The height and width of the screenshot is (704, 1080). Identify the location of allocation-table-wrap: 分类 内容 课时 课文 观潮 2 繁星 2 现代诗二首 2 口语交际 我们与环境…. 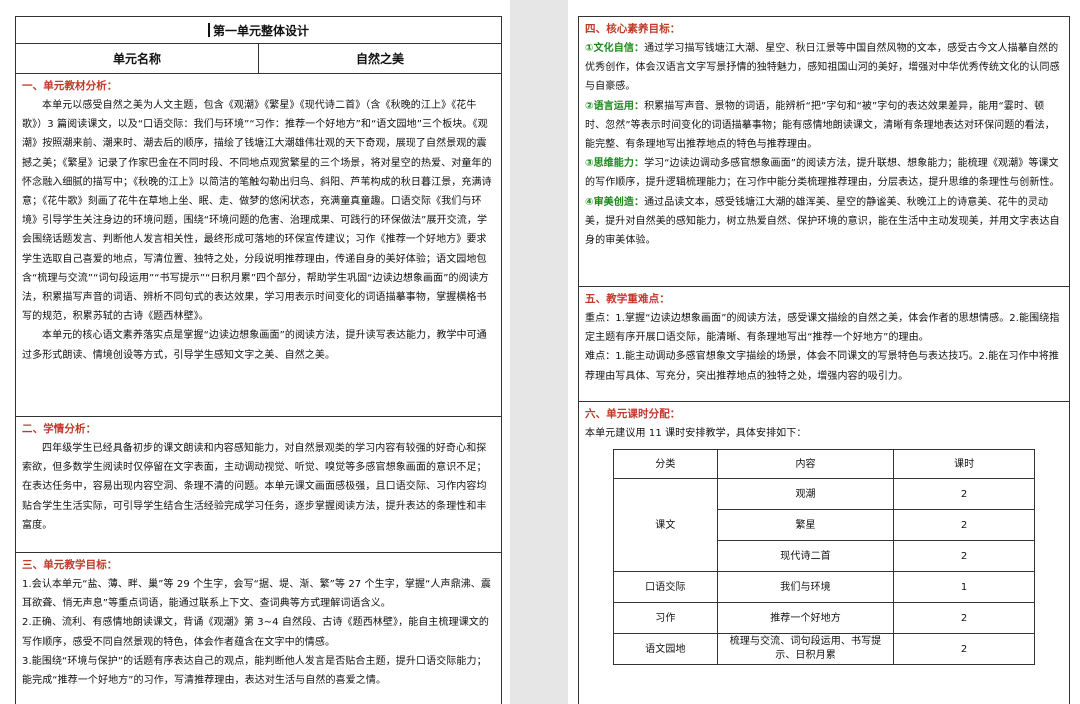
(824, 557).